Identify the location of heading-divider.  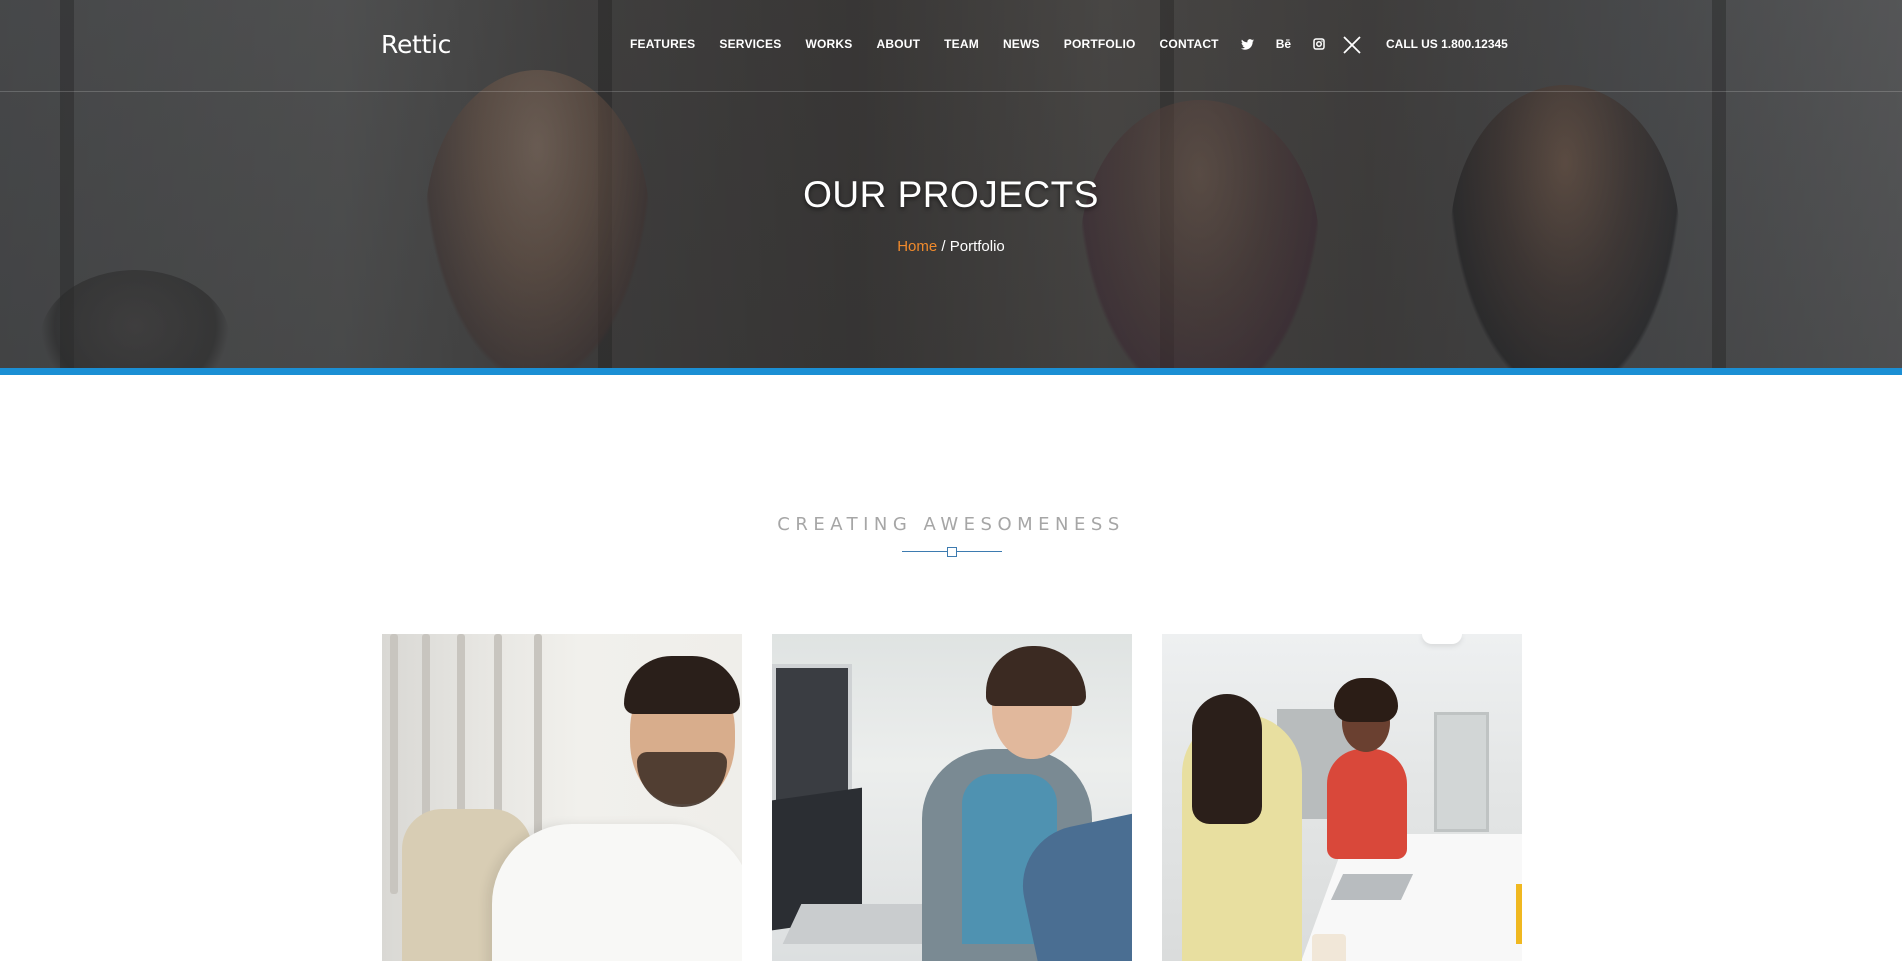
(952, 552).